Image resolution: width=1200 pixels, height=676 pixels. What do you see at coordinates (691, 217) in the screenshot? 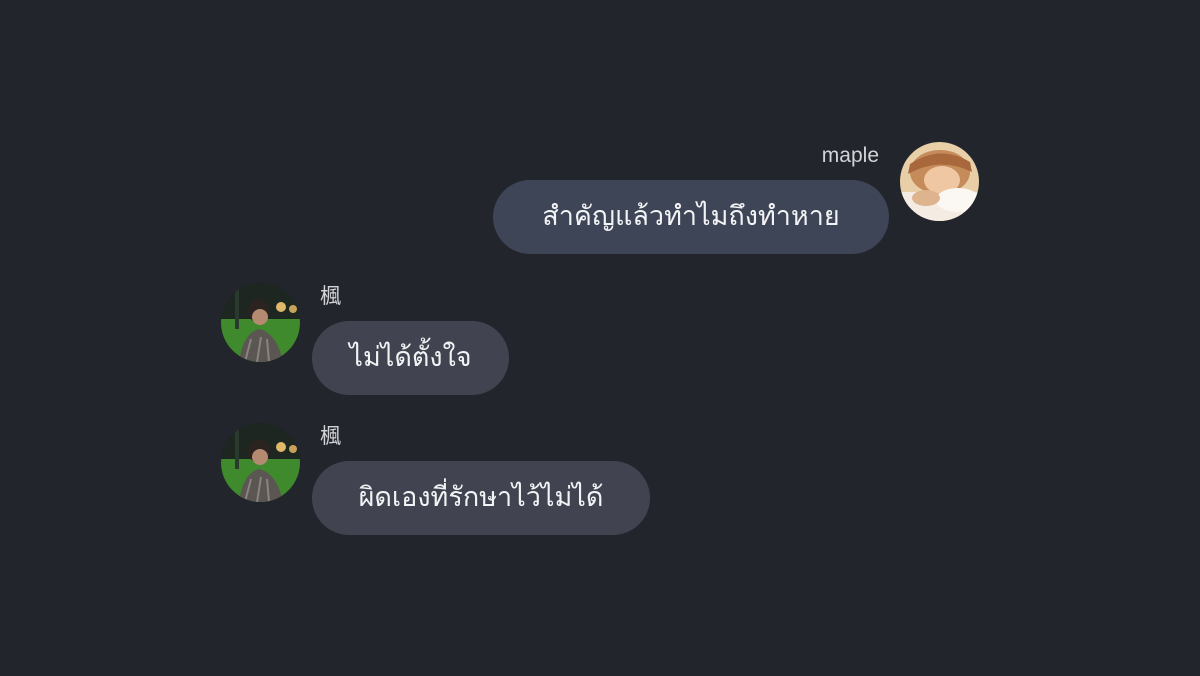
I see `message-bubble-outgoing: สำคัญแล้วทำไมถึงทำหาย` at bounding box center [691, 217].